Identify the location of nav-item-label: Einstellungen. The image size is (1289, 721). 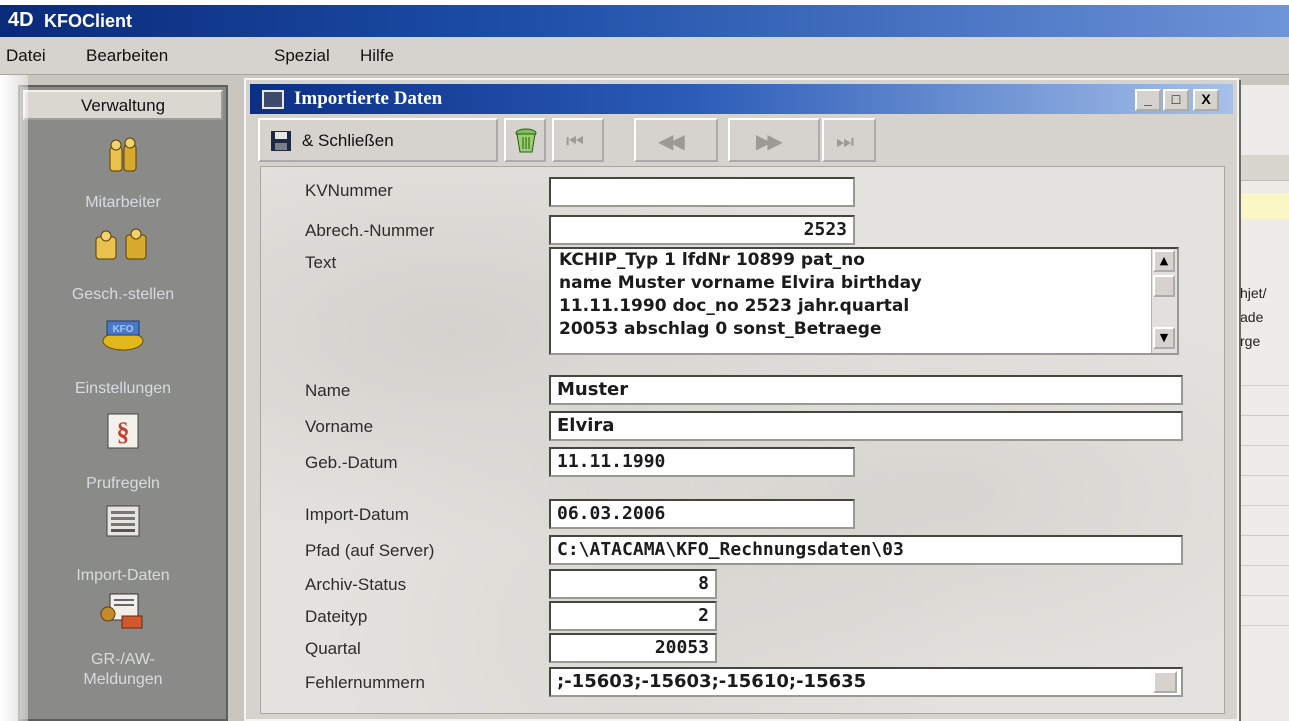
(123, 388).